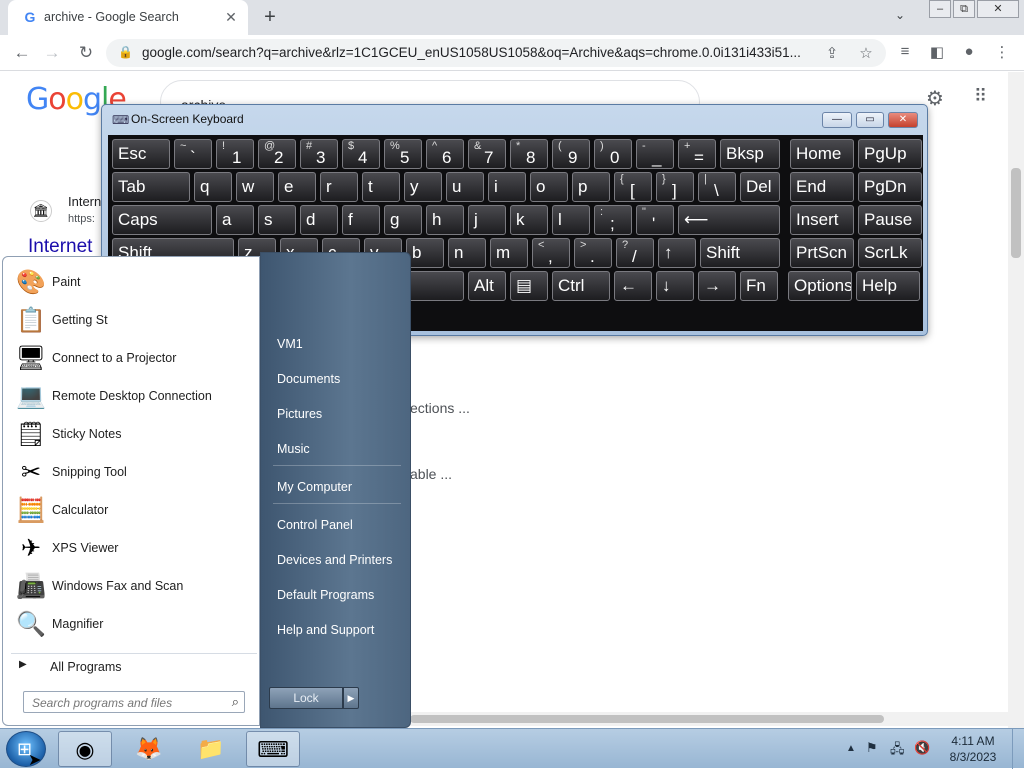 The width and height of the screenshot is (1024, 770). Describe the element at coordinates (22, 53) in the screenshot. I see `back-button: ←` at that location.